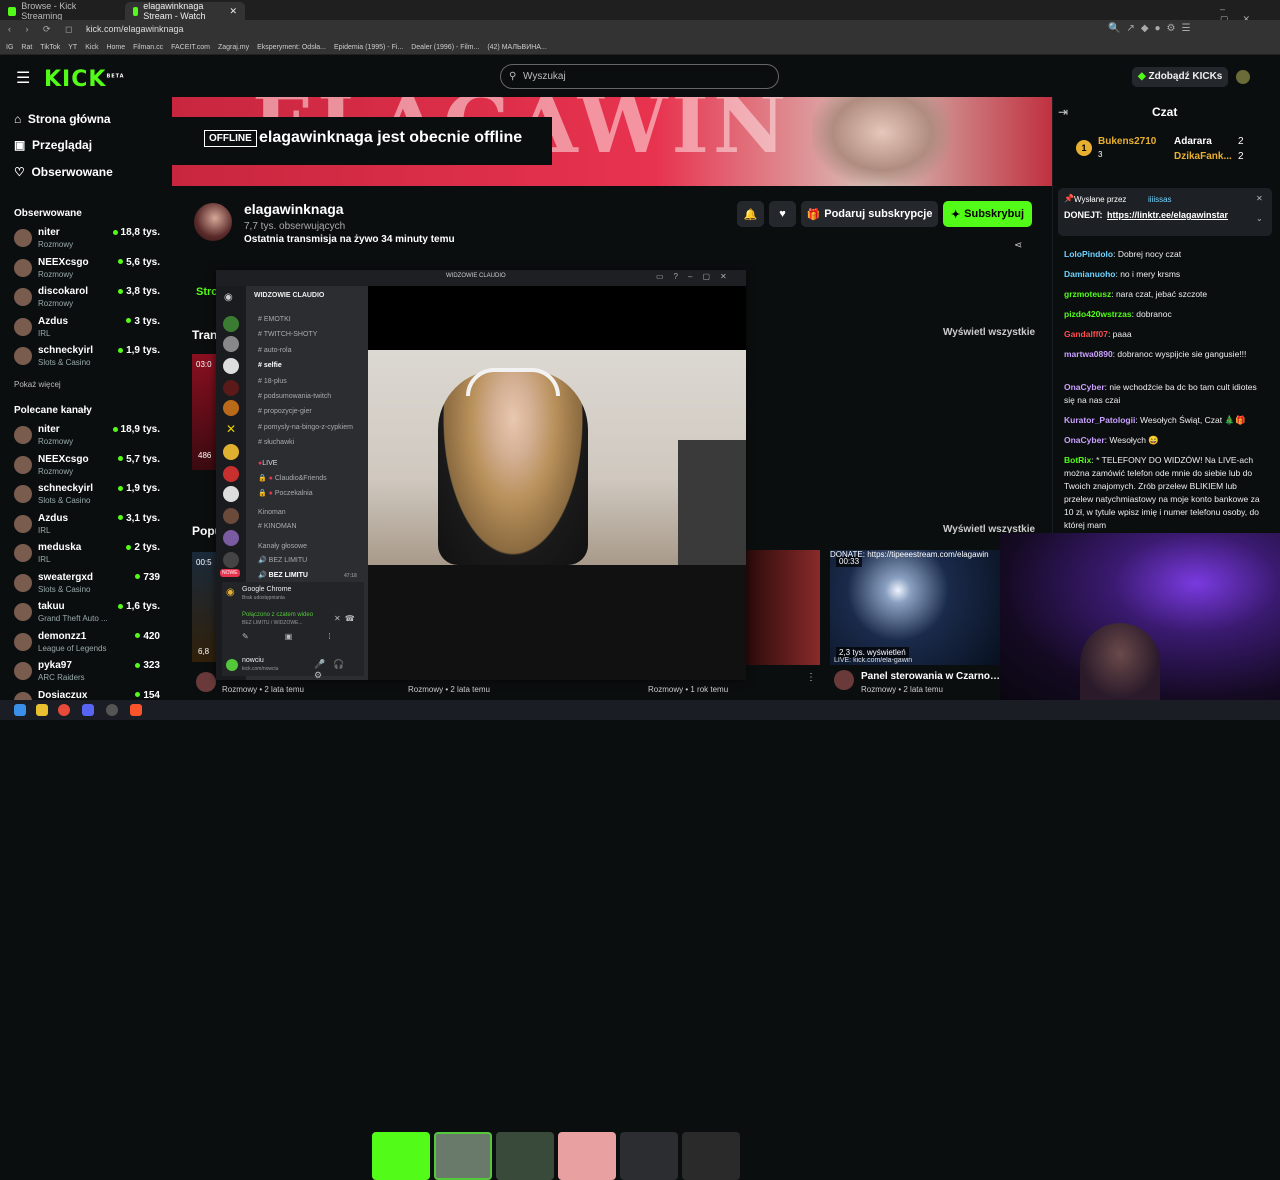  Describe the element at coordinates (987, 214) in the screenshot. I see `subscribe-button: ✦ Subskrybuj` at that location.